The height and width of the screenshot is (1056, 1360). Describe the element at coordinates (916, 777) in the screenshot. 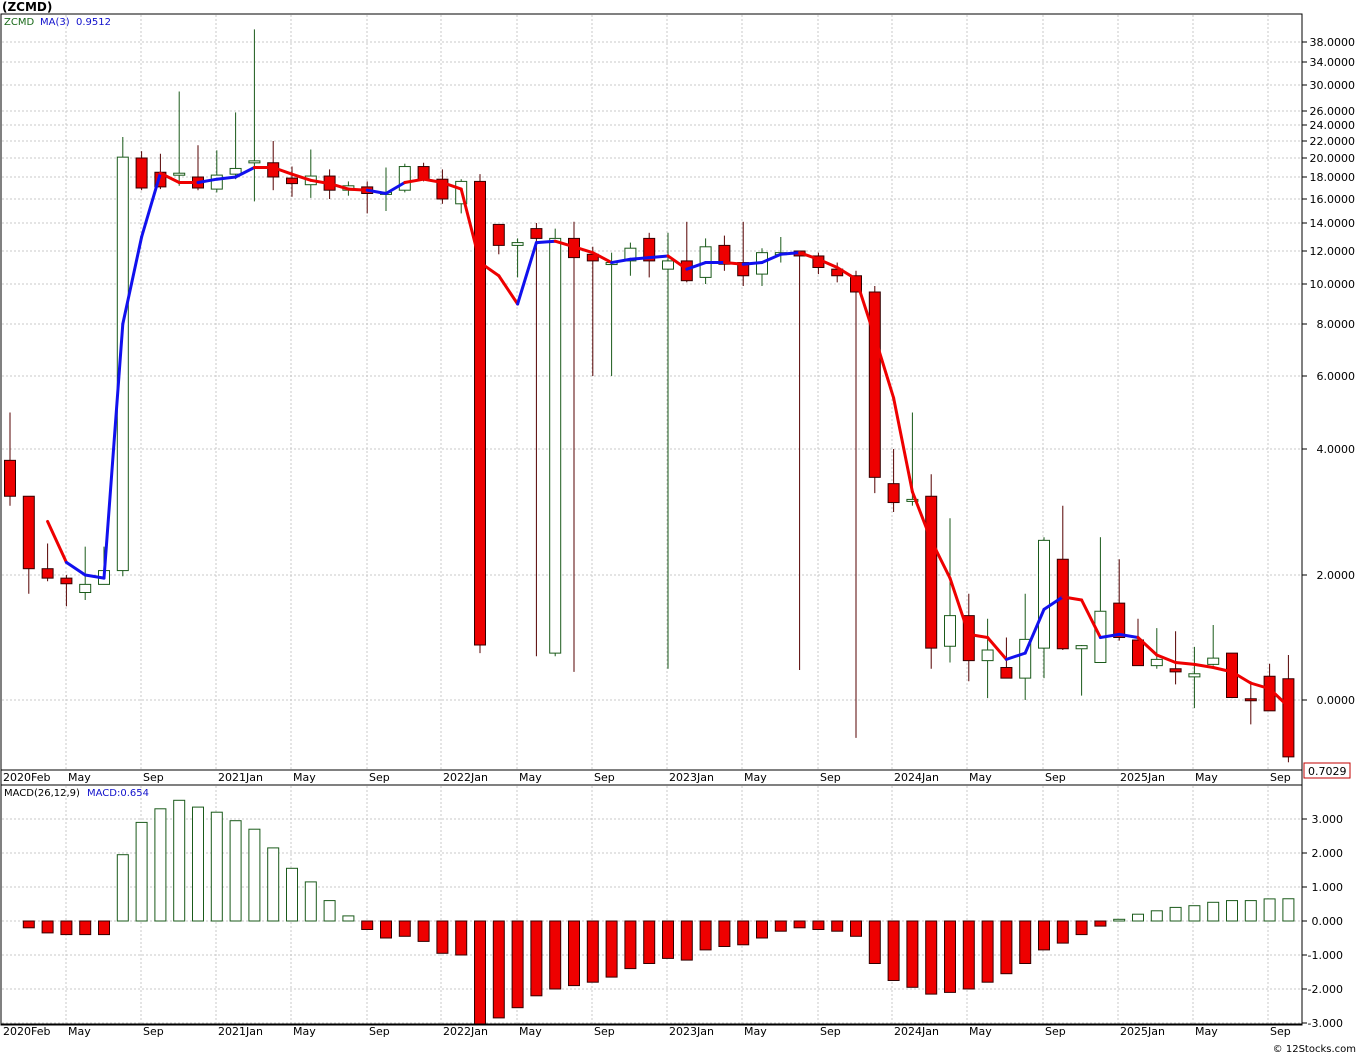

I see `price-x-tick-label: 2024Jan` at that location.